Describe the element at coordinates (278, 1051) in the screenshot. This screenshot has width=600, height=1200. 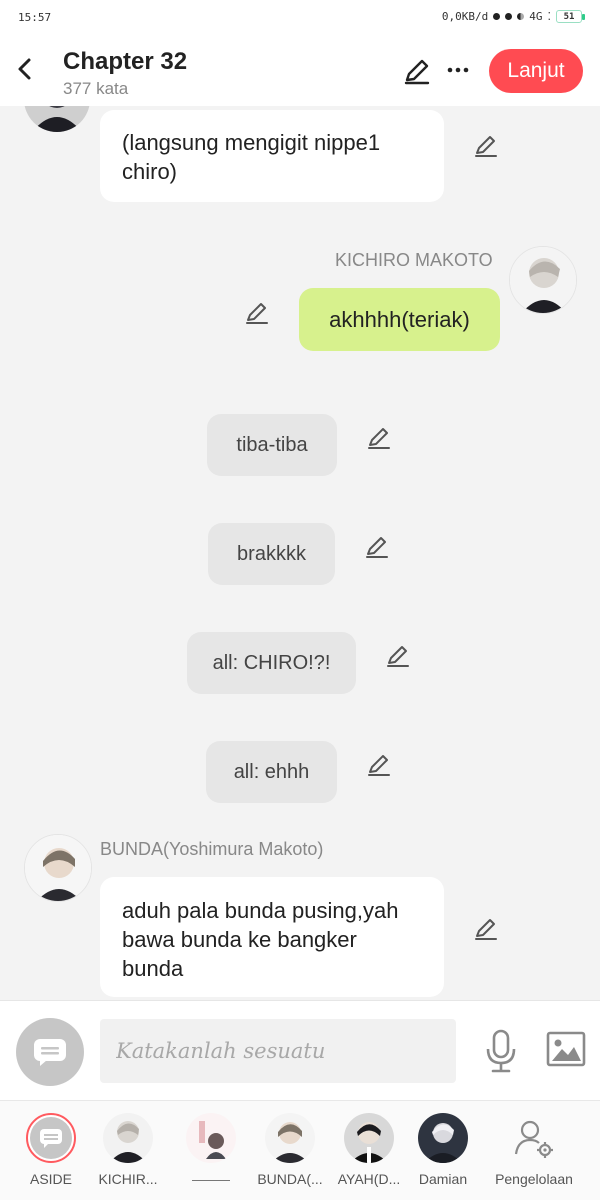
I see `message-input` at that location.